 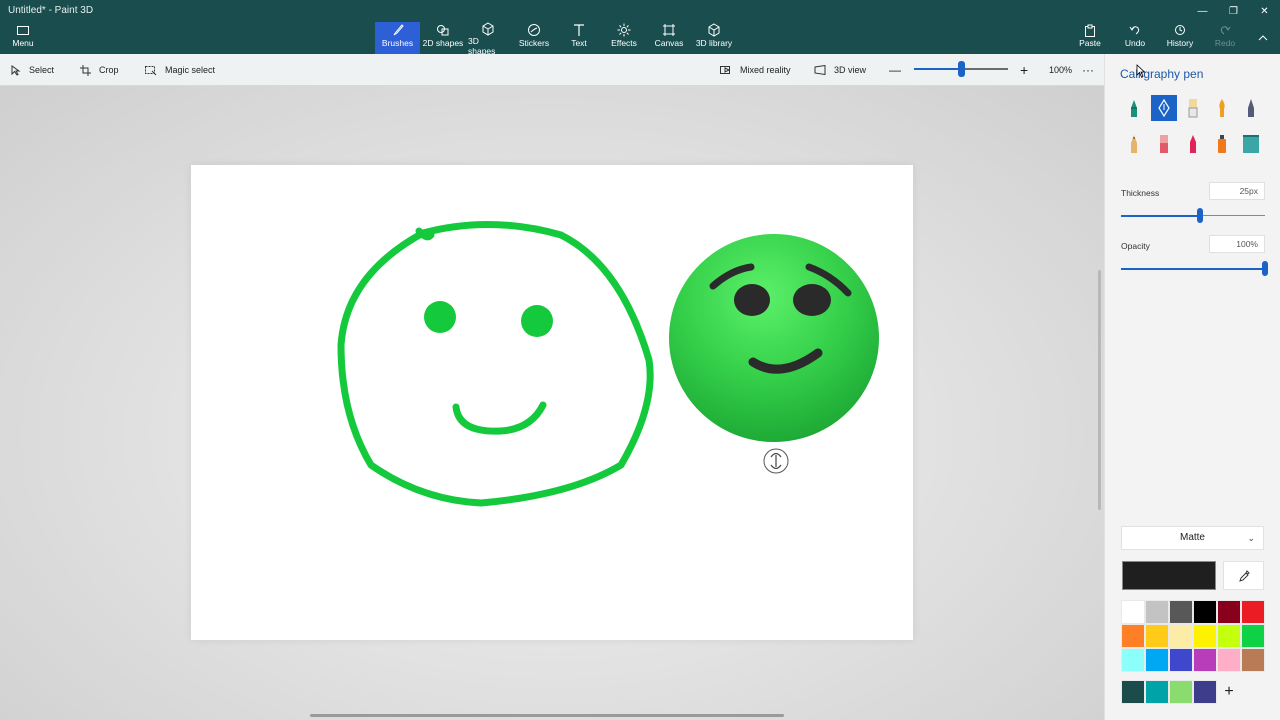 What do you see at coordinates (1141, 73) in the screenshot?
I see `mouse-cursor-icon` at bounding box center [1141, 73].